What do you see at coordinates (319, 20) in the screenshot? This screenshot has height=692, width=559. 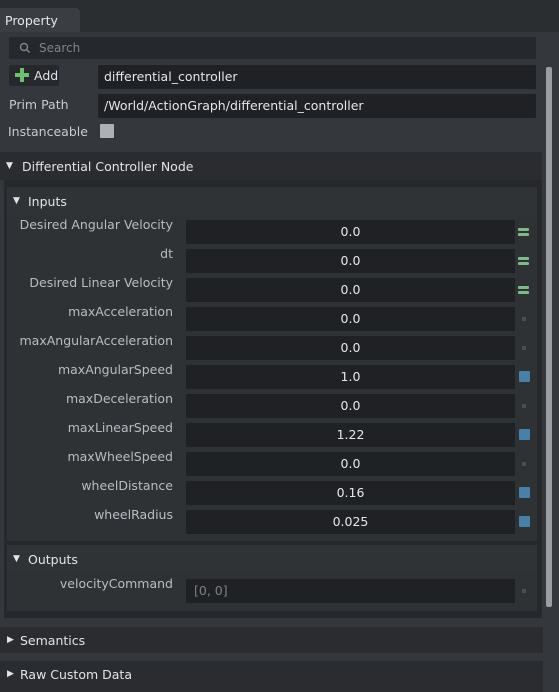 I see `tab-strip` at bounding box center [319, 20].